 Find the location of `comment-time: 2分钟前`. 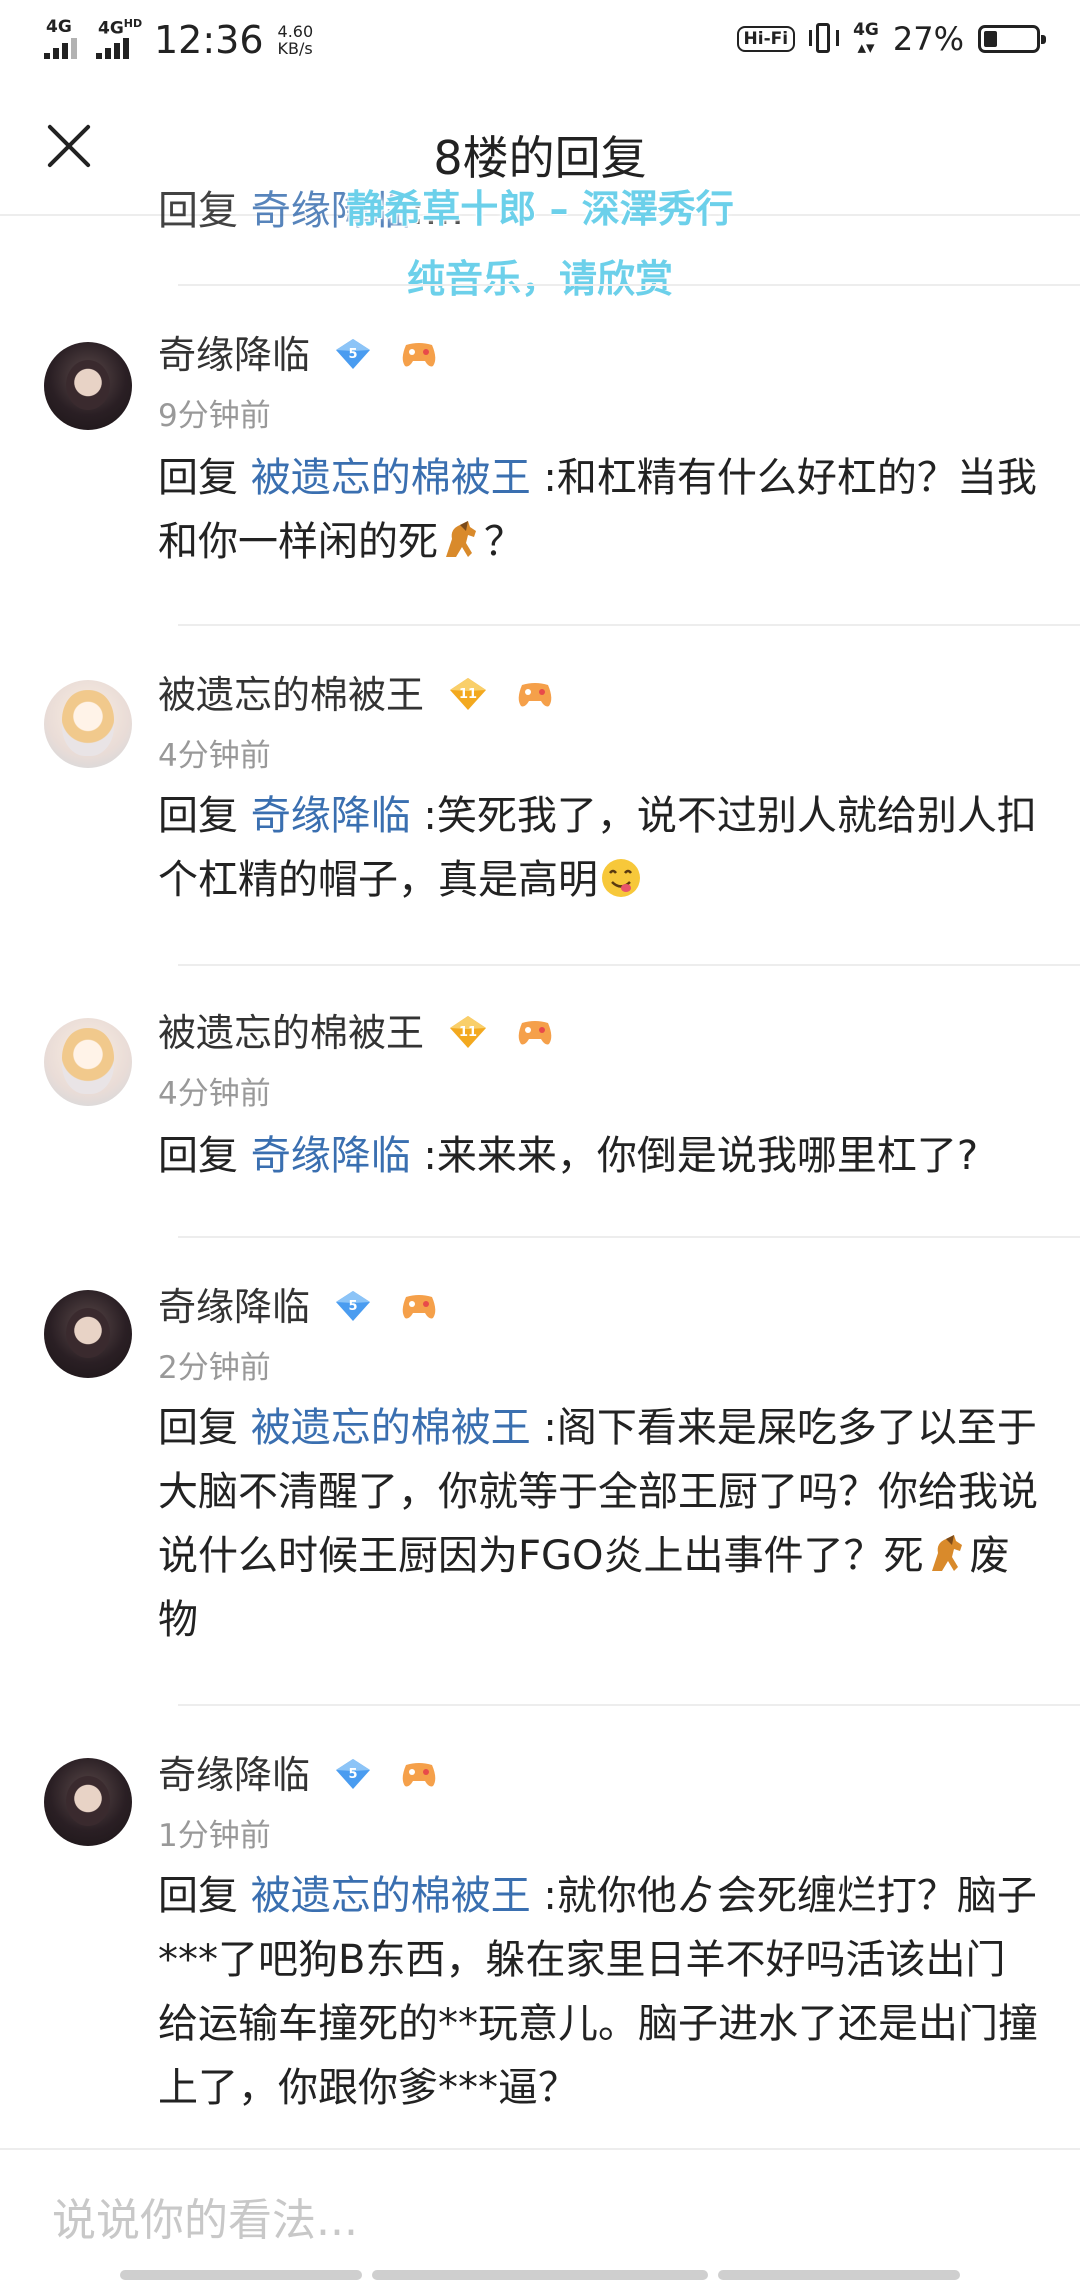

comment-time: 2分钟前 is located at coordinates (214, 1368).